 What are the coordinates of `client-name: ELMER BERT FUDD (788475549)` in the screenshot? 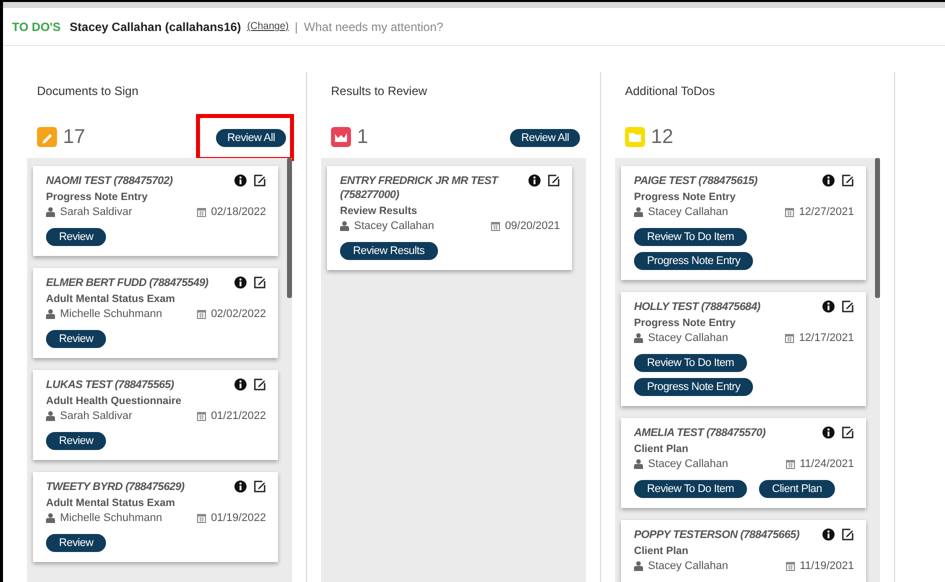 It's located at (127, 283).